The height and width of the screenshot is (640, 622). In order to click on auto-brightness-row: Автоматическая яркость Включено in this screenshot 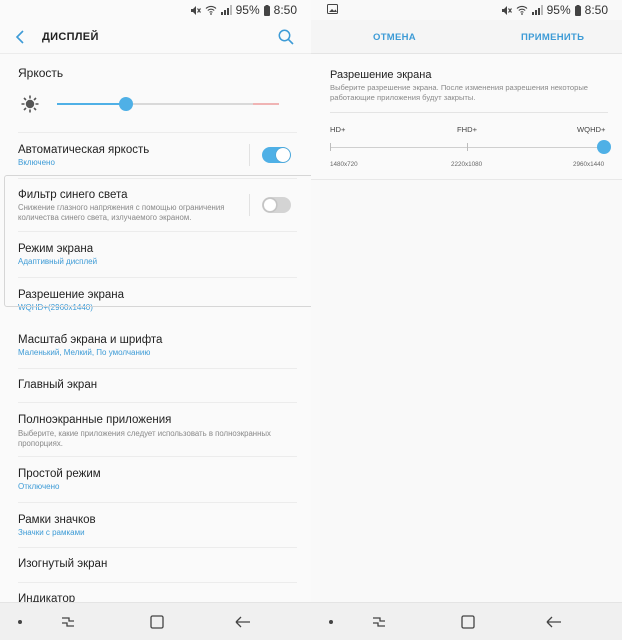, I will do `click(148, 155)`.